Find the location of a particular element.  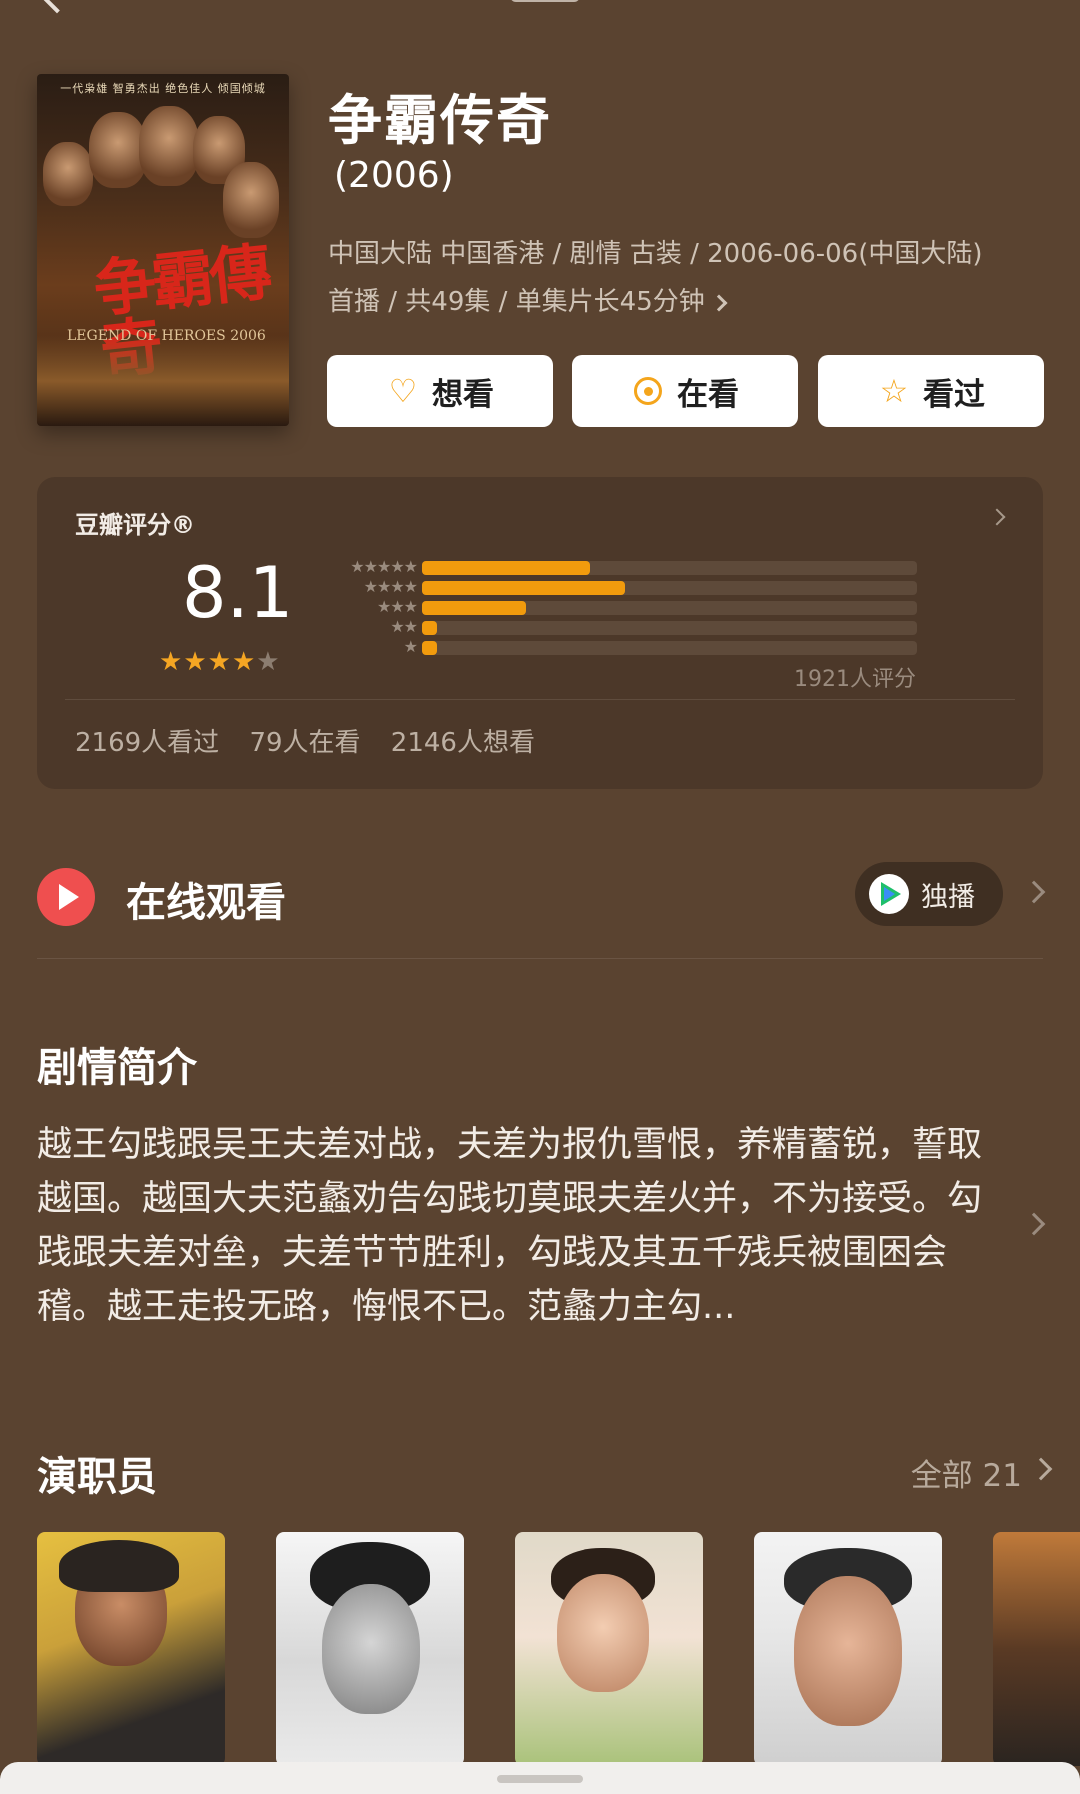

synopsis-title: 剧情简介 is located at coordinates (117, 1068).